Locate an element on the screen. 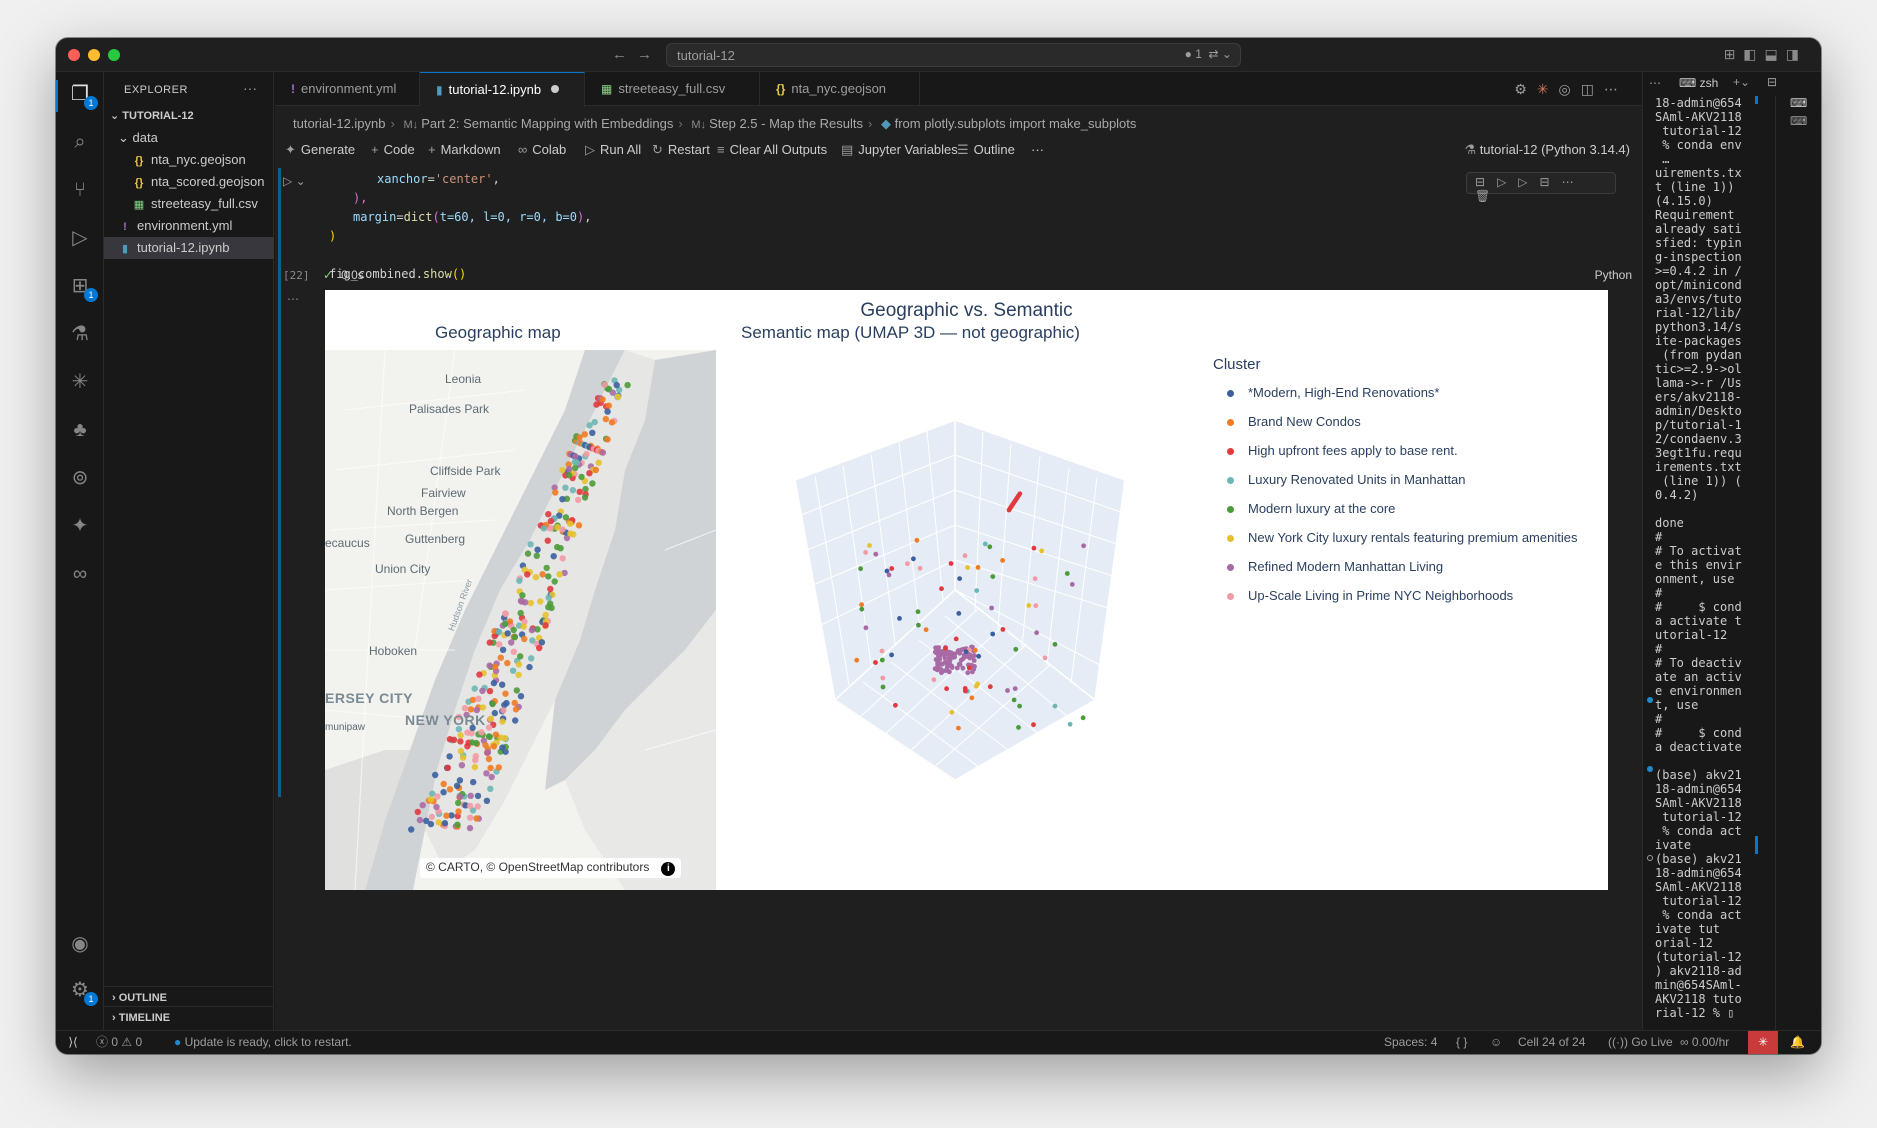 The height and width of the screenshot is (1128, 1877). notifications-bell-icon: 🔔 is located at coordinates (1797, 1042).